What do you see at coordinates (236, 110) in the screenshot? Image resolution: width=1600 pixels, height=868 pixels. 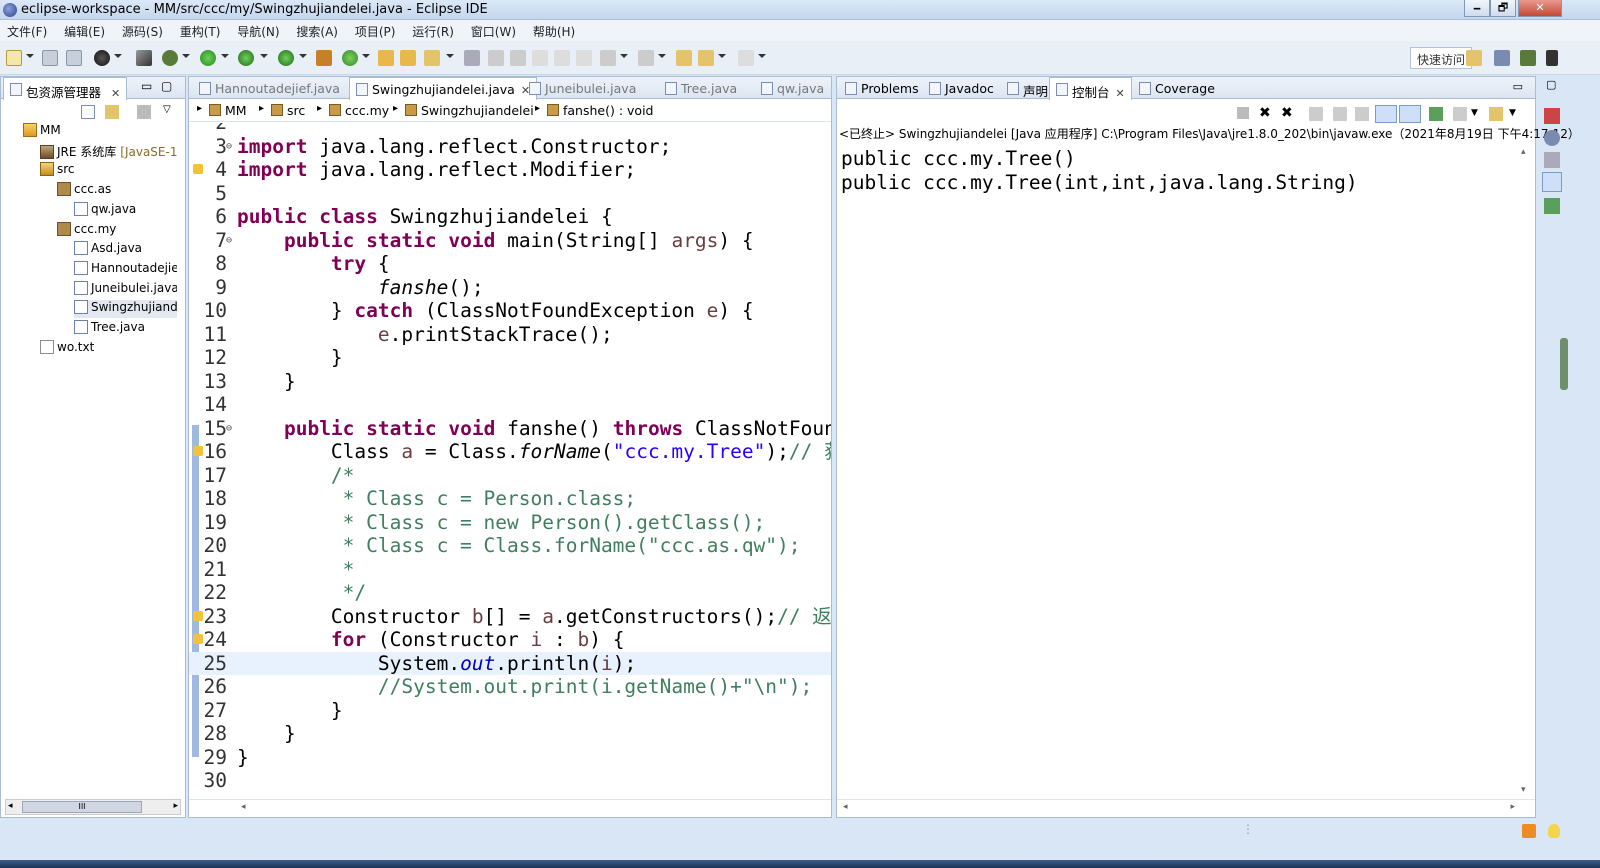 I see `breadcrumb-item: MM` at bounding box center [236, 110].